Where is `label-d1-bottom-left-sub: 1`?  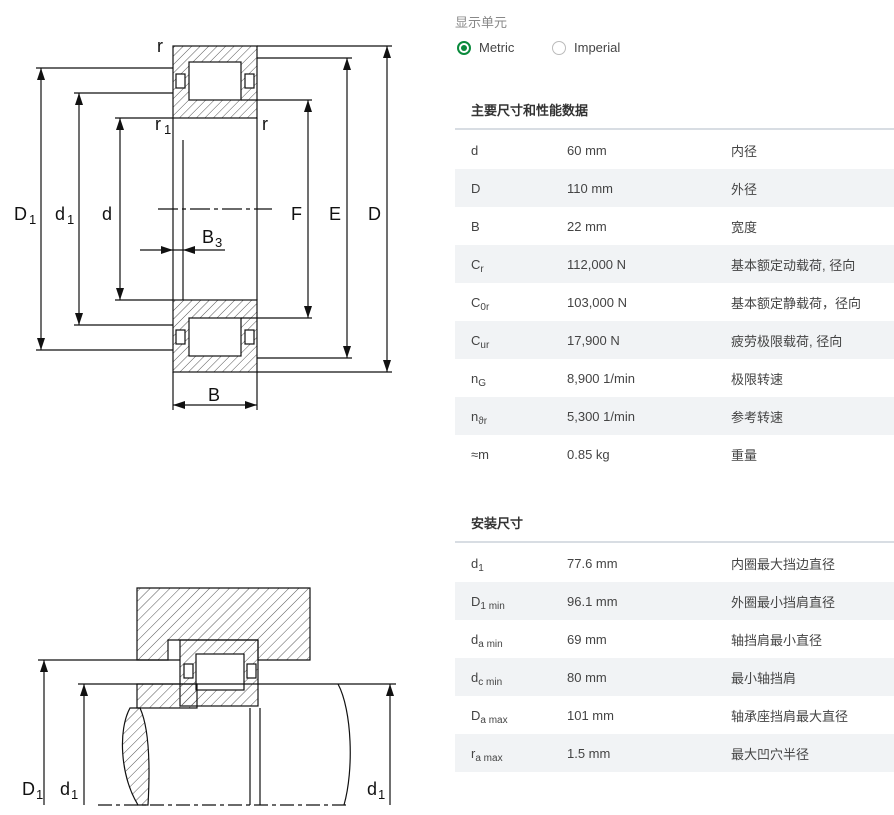 label-d1-bottom-left-sub: 1 is located at coordinates (74, 794).